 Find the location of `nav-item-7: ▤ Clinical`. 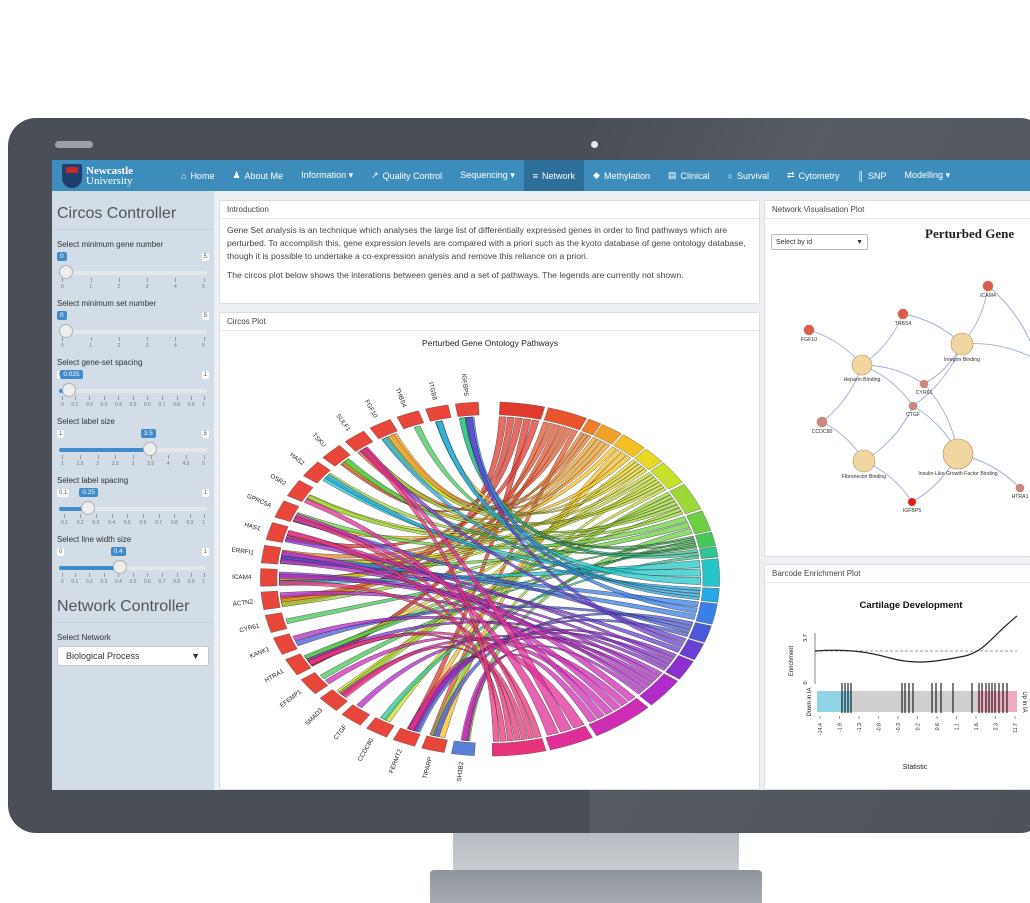

nav-item-7: ▤ Clinical is located at coordinates (689, 175).